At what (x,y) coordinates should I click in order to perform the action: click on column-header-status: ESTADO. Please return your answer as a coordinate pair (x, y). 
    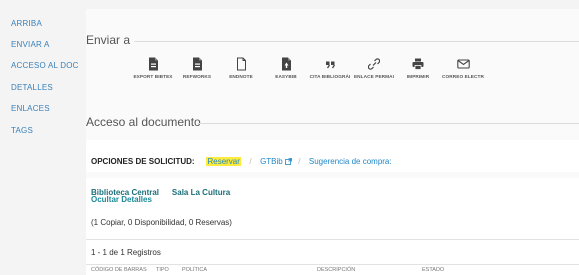
    Looking at the image, I should click on (433, 270).